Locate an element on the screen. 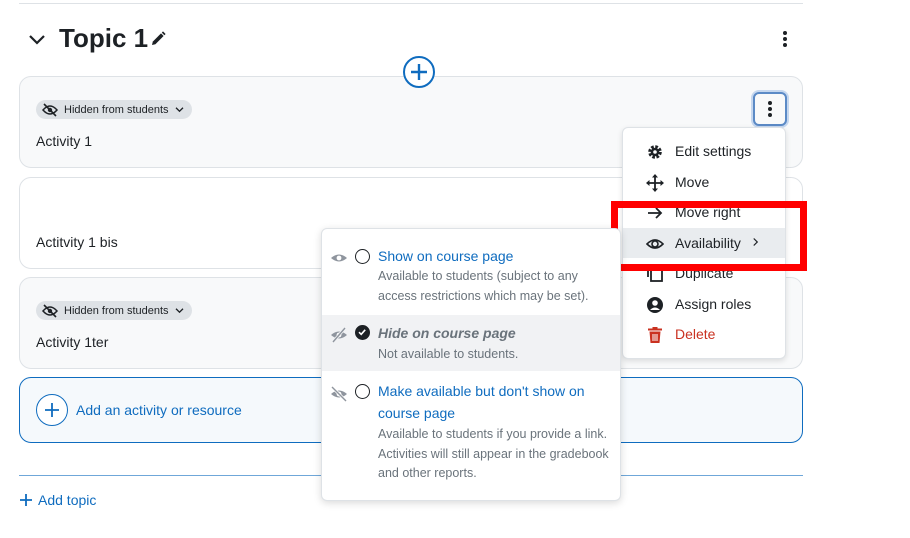  add-topic-link: Add topic is located at coordinates (58, 500).